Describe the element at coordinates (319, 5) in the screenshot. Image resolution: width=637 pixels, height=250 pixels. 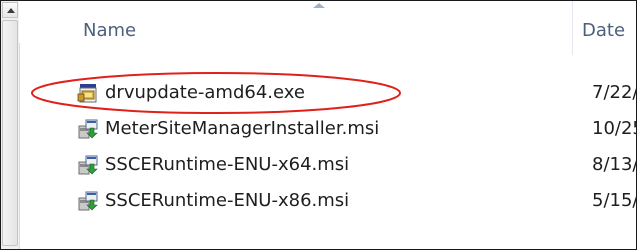
I see `sort-indicator-icon` at that location.